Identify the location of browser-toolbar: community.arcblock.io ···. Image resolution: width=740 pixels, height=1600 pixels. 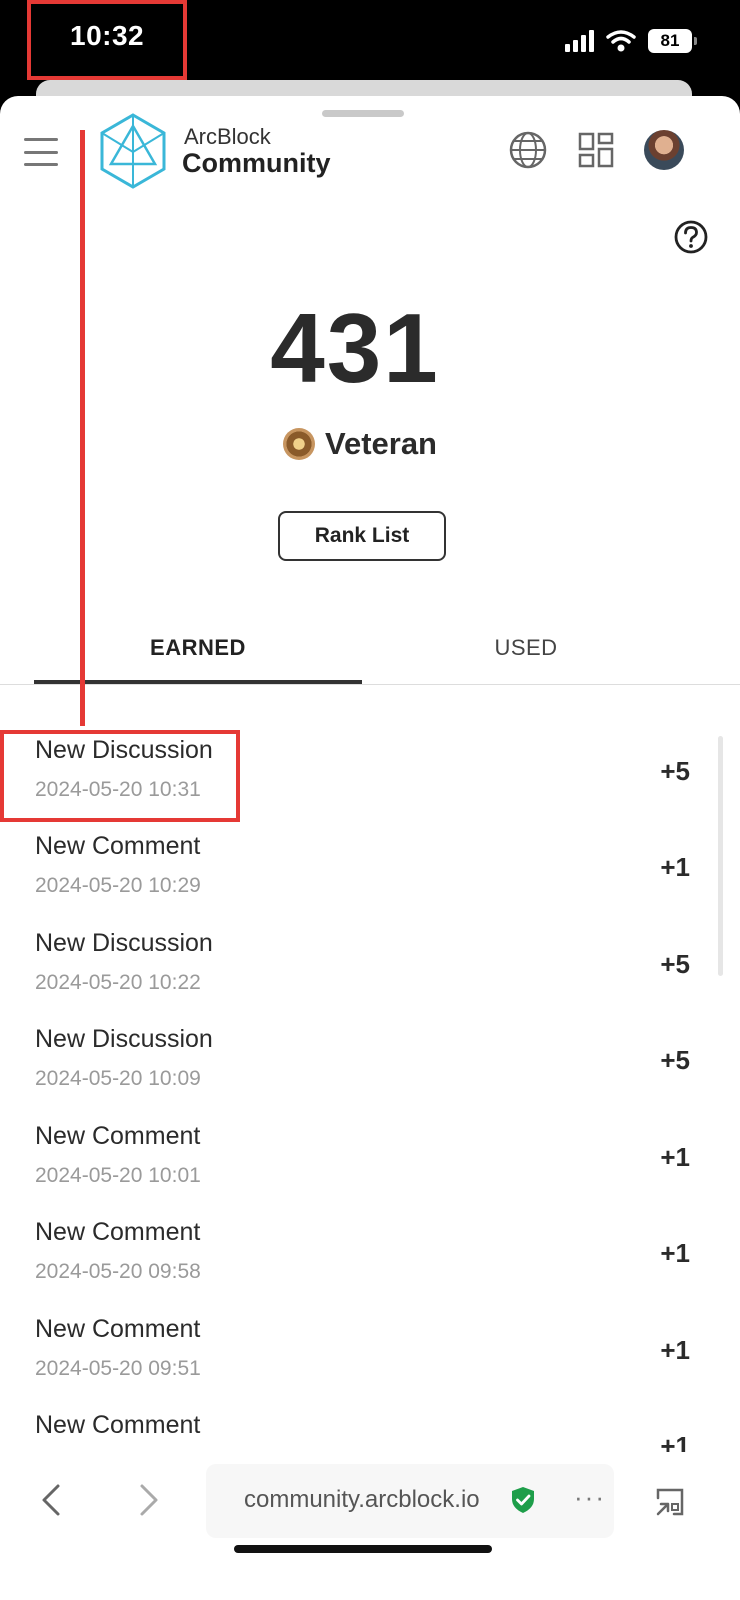
(370, 1526).